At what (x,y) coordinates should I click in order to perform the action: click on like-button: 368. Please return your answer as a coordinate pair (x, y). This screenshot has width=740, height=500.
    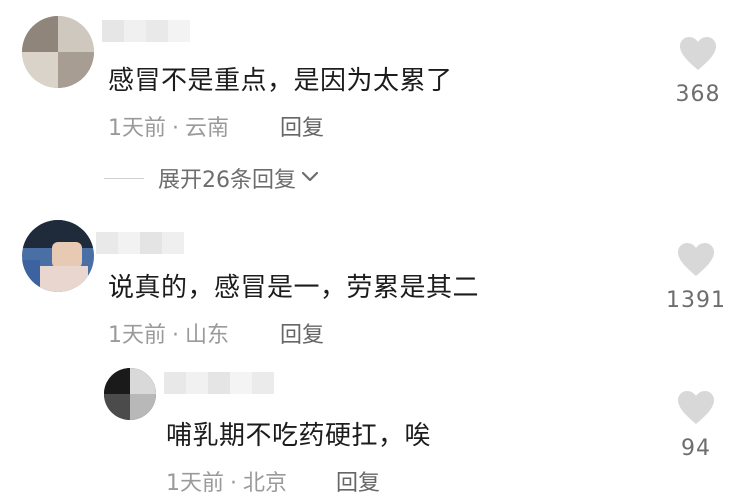
    Looking at the image, I should click on (698, 71).